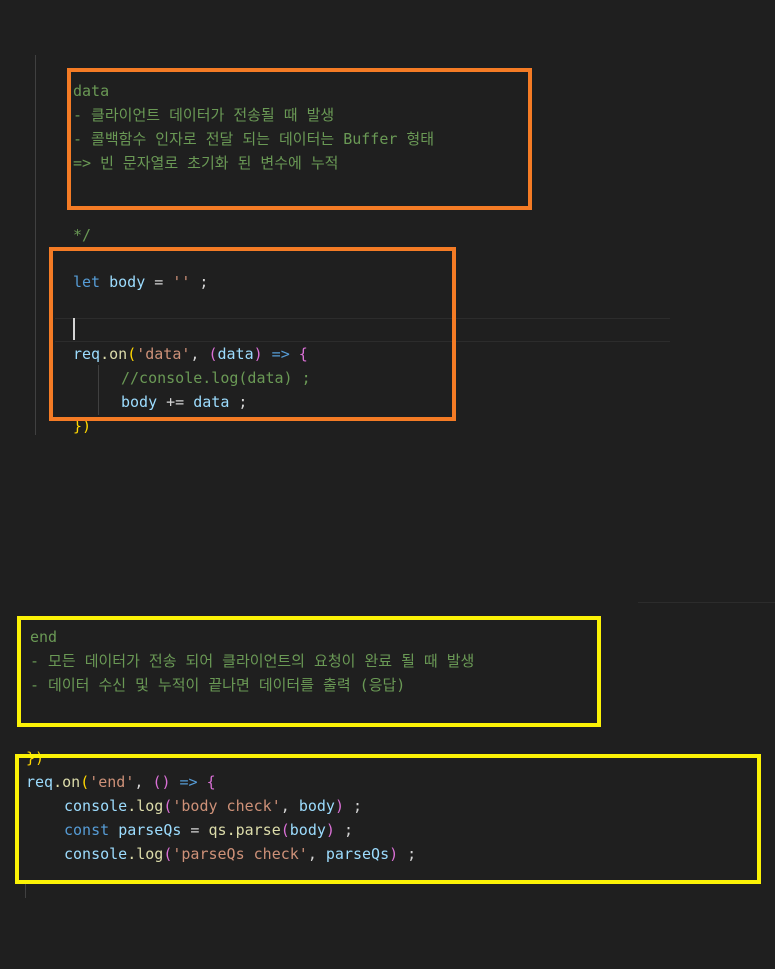  What do you see at coordinates (35, 245) in the screenshot?
I see `indent-guide` at bounding box center [35, 245].